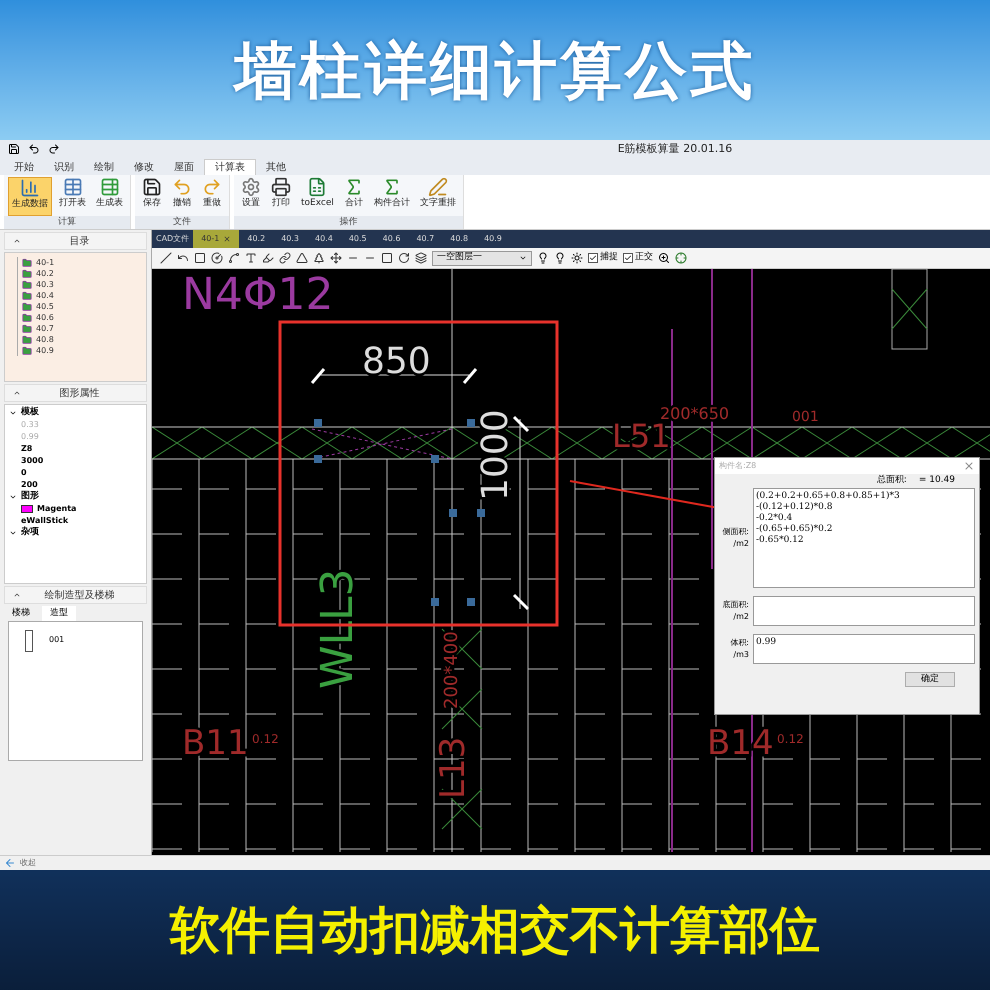 The width and height of the screenshot is (990, 990). Describe the element at coordinates (864, 538) in the screenshot. I see `formula-text-area: (0.2+0.2+0.65+0.8+0.85+1)*3 -(0.12+0.12)*0.8 -0.2*0.4 -(0.65+0.65)*0.2 -0.65*0.12` at that location.